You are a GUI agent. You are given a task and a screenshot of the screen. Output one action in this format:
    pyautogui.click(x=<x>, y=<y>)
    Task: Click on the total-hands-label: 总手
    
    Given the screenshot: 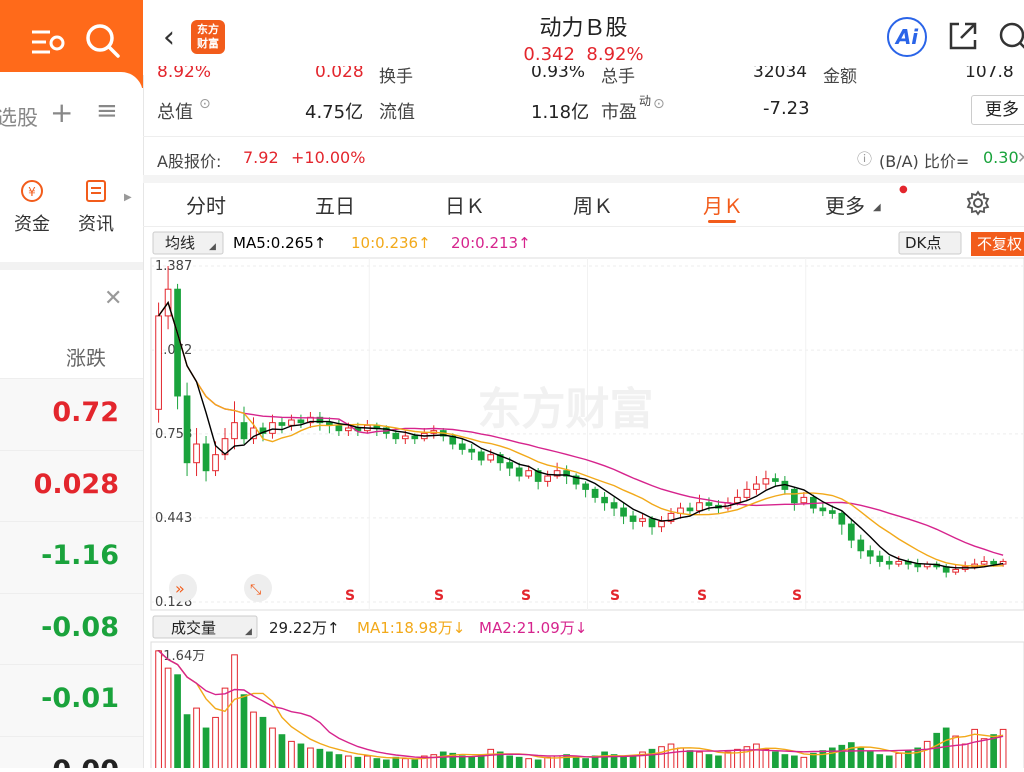 What is the action you would take?
    pyautogui.click(x=618, y=77)
    